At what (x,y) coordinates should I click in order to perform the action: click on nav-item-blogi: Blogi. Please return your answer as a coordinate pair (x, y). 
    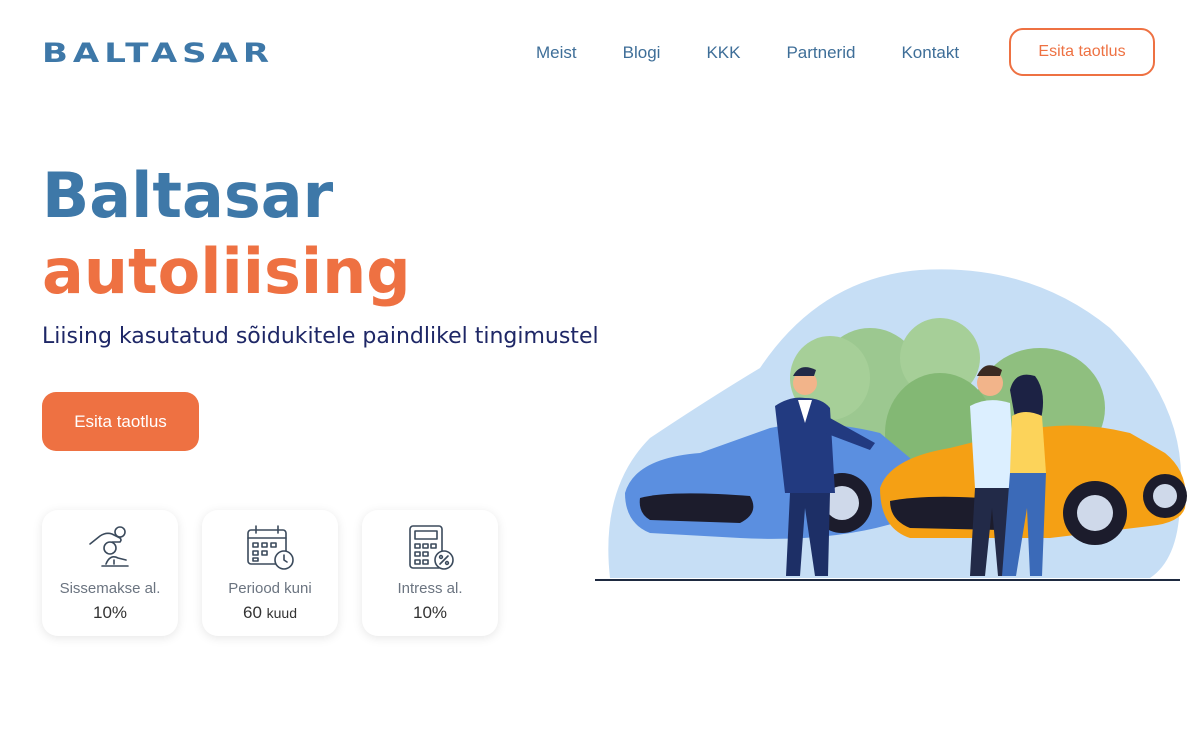
    Looking at the image, I should click on (642, 53).